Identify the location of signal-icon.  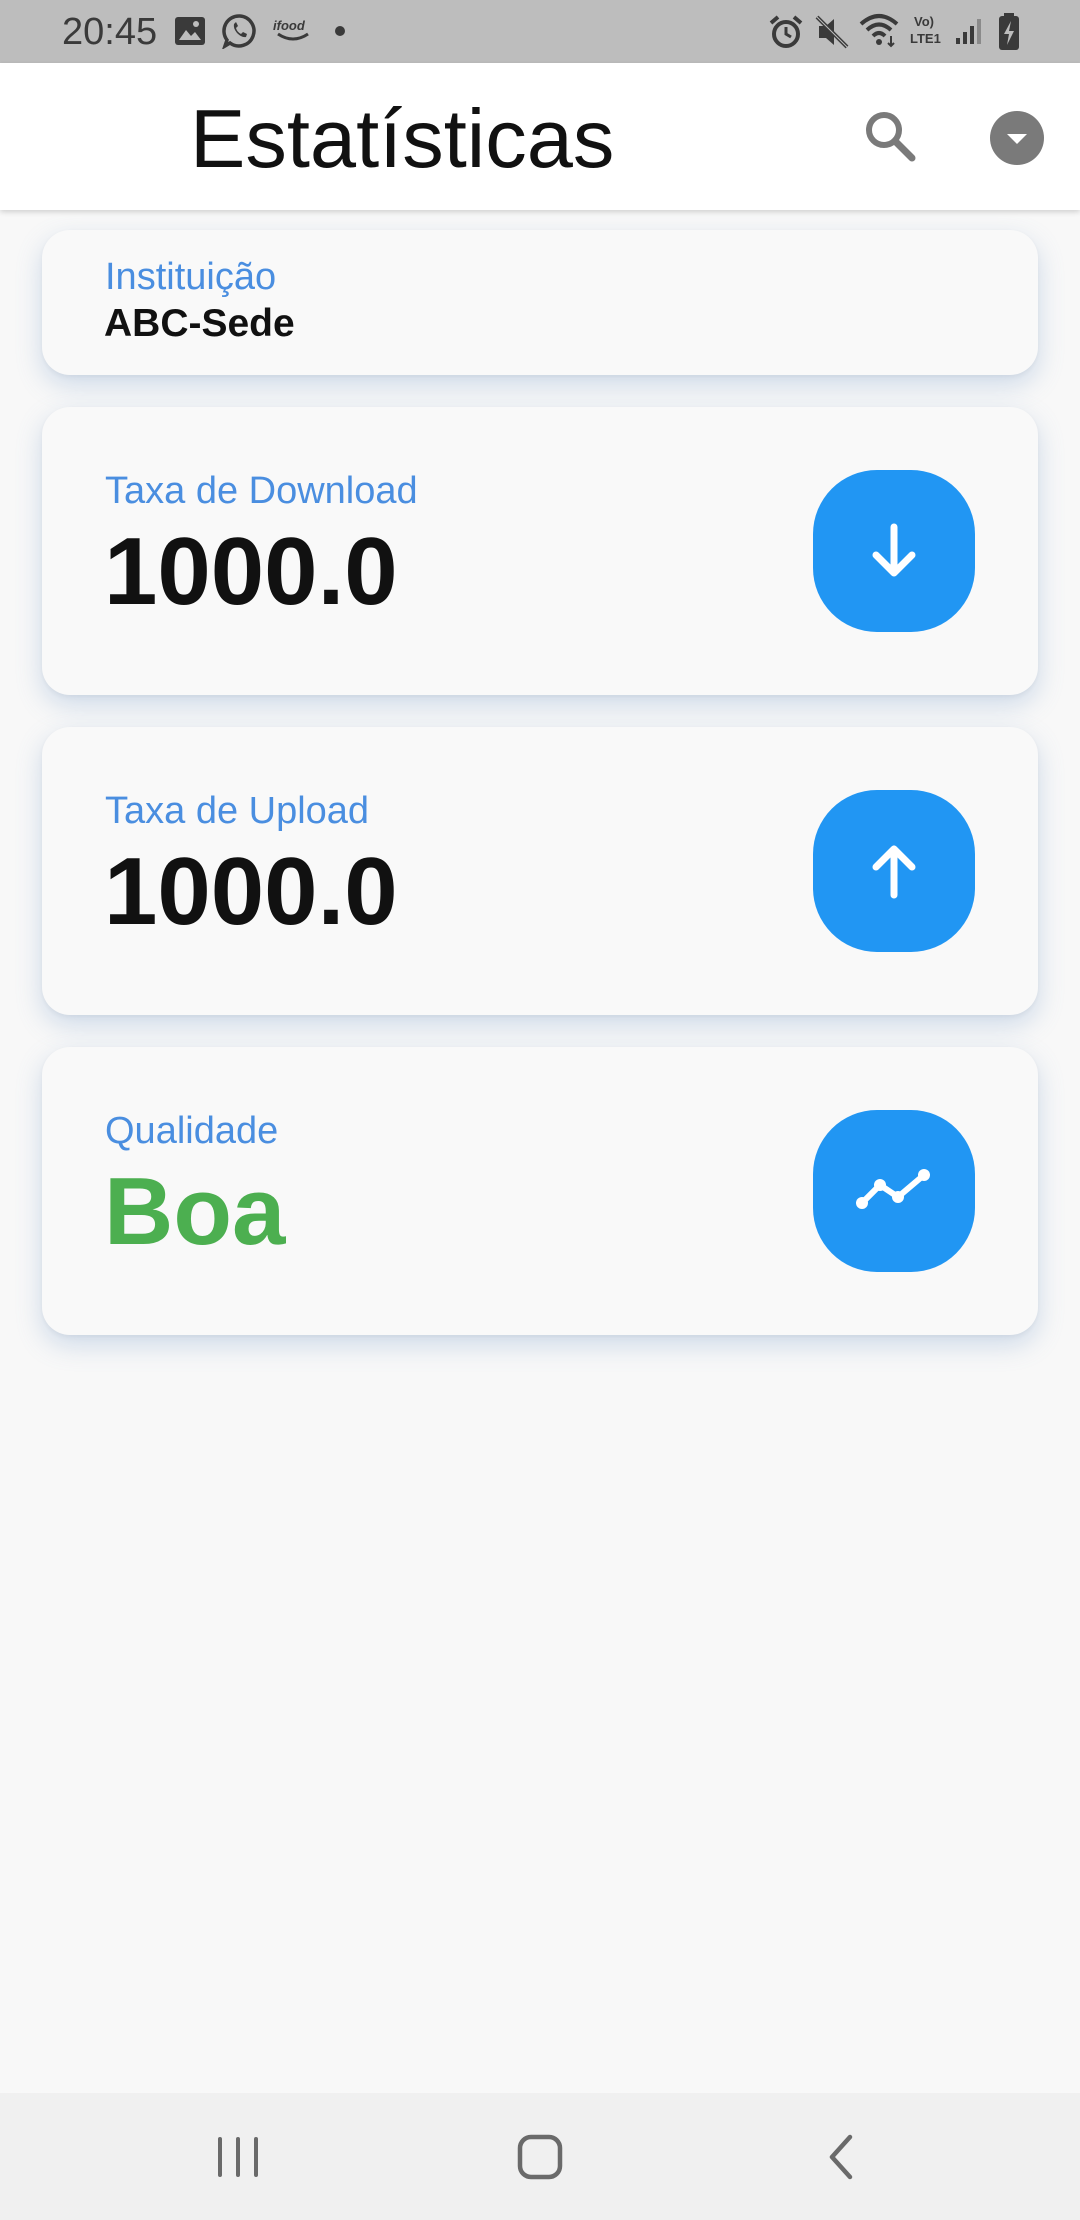
(968, 31).